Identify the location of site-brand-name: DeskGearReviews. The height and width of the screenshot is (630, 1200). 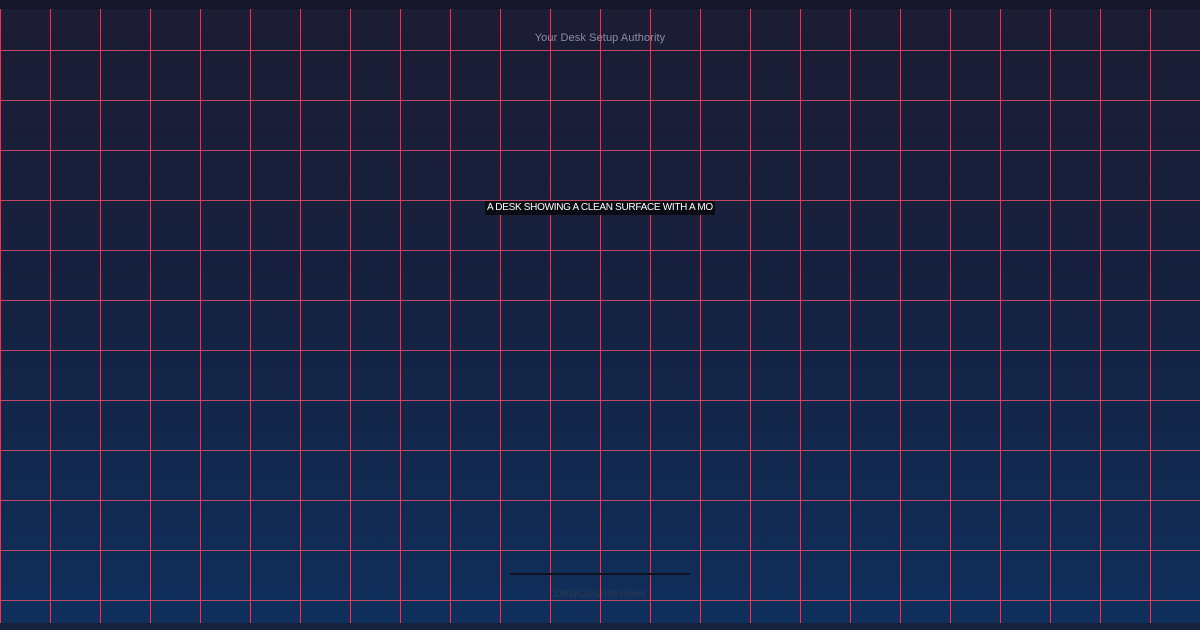
(600, 594).